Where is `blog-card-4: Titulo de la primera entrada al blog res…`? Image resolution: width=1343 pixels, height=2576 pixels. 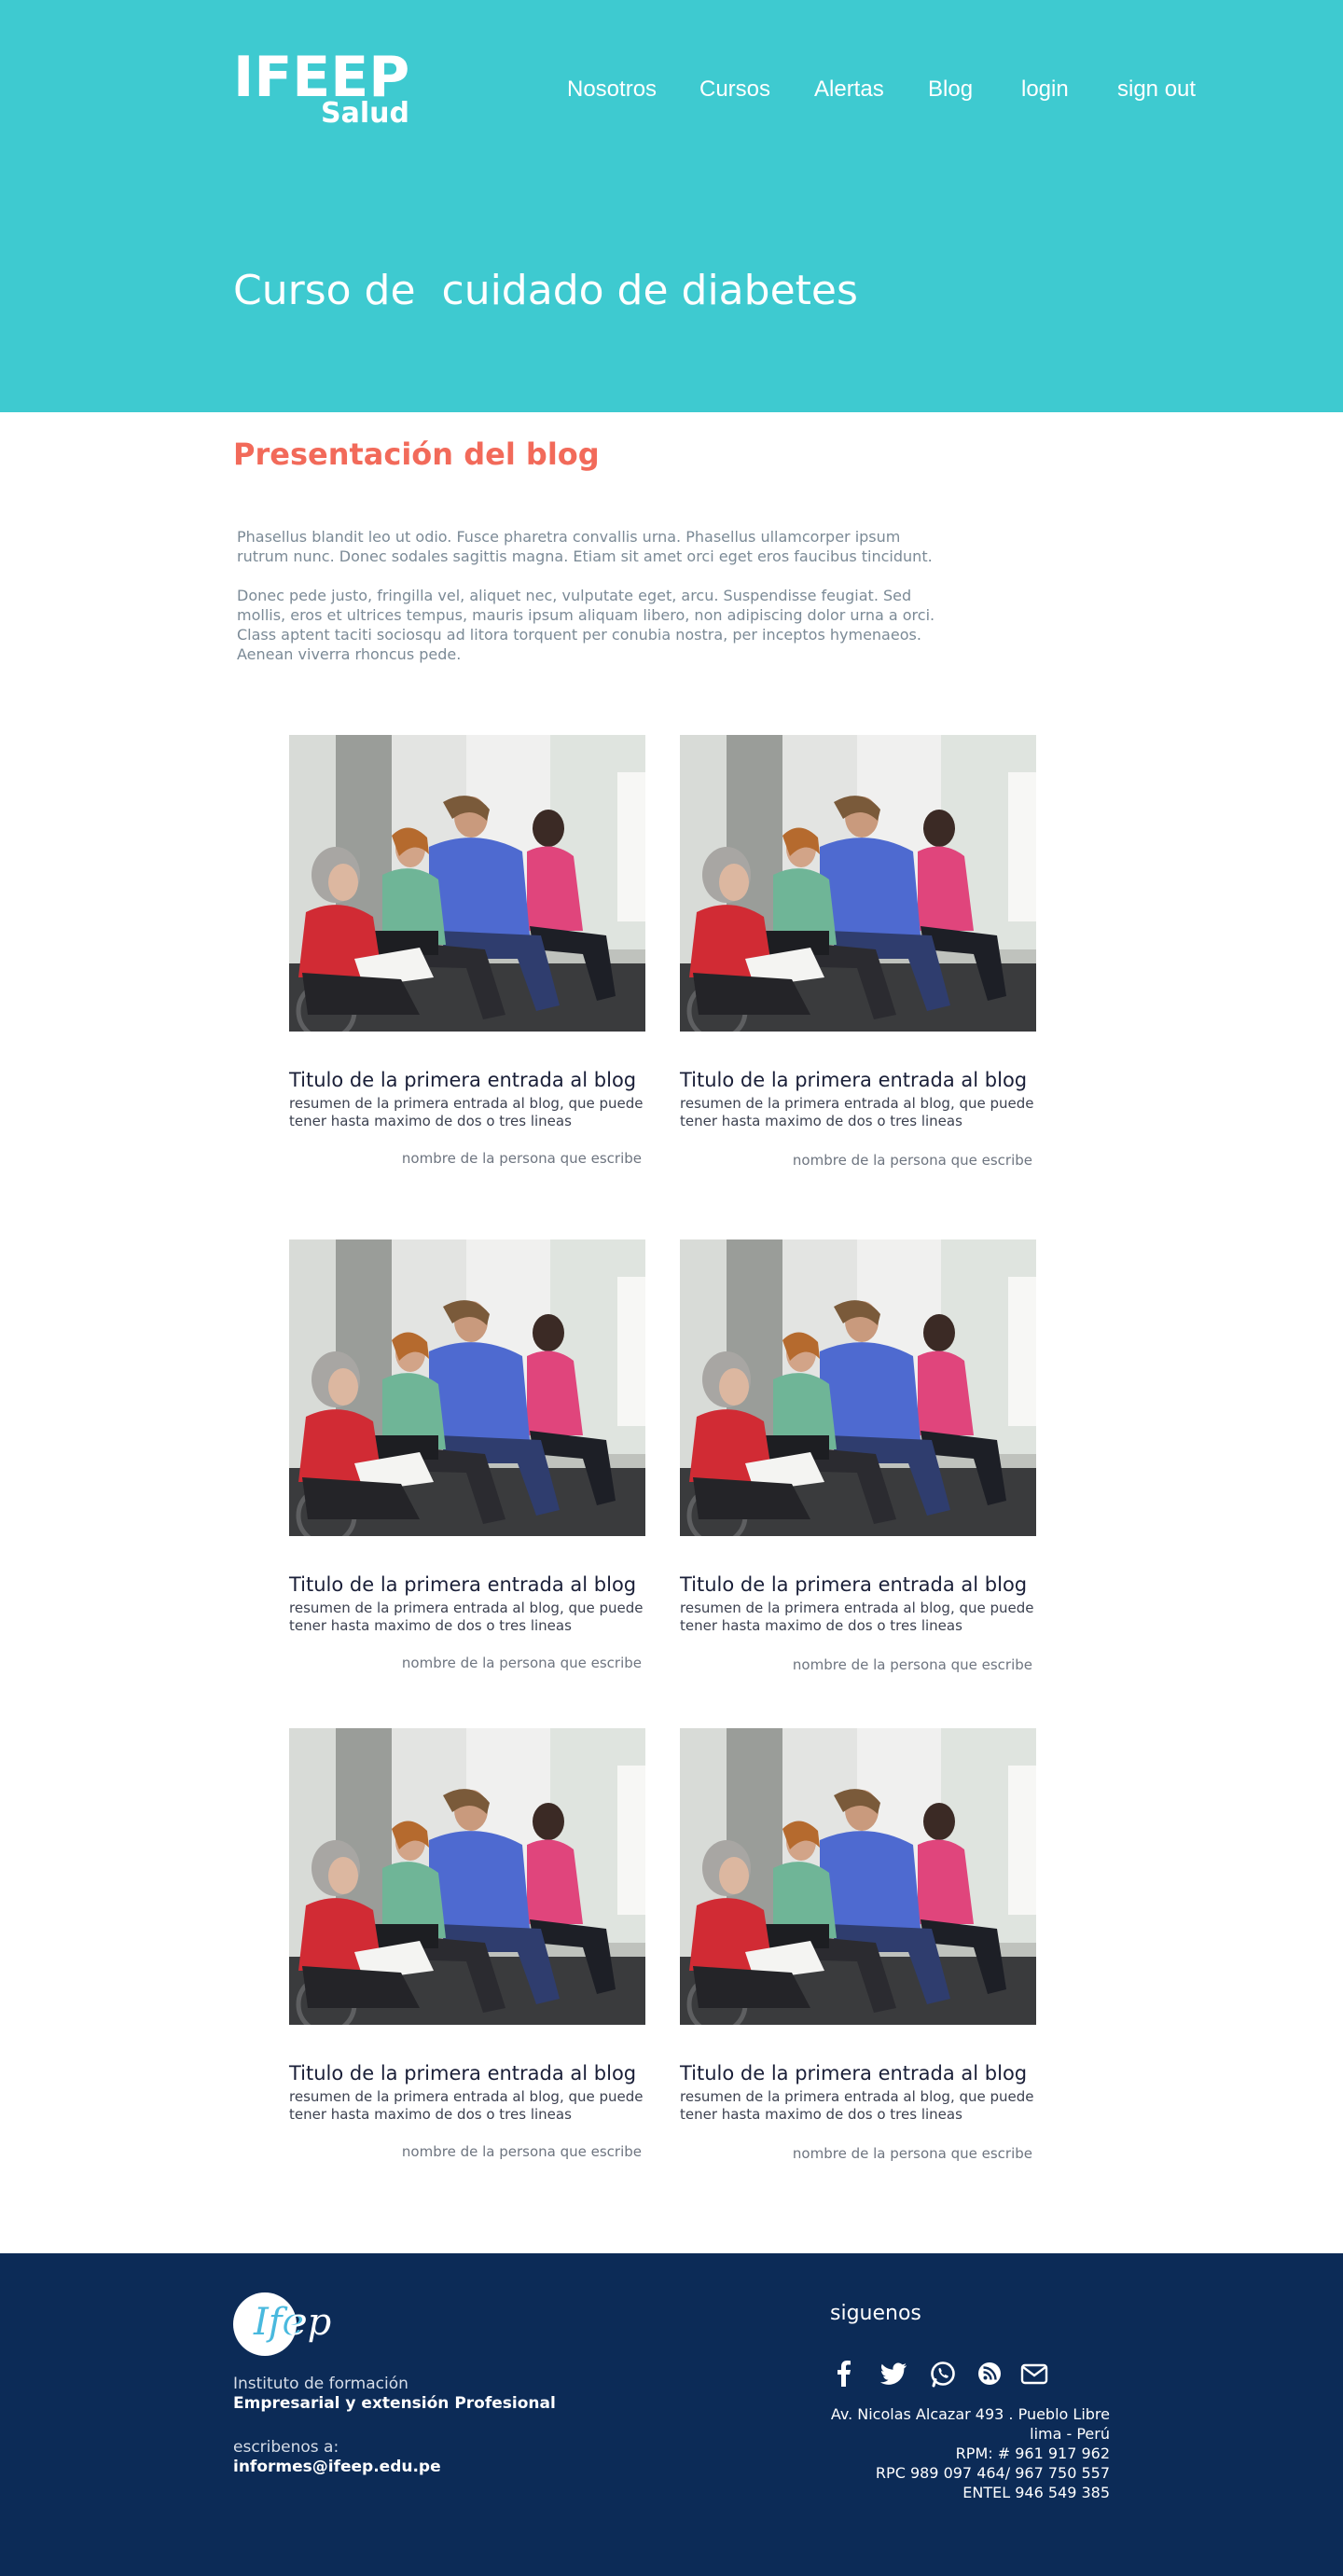
blog-card-4: Titulo de la primera entrada al blog res… is located at coordinates (867, 1463).